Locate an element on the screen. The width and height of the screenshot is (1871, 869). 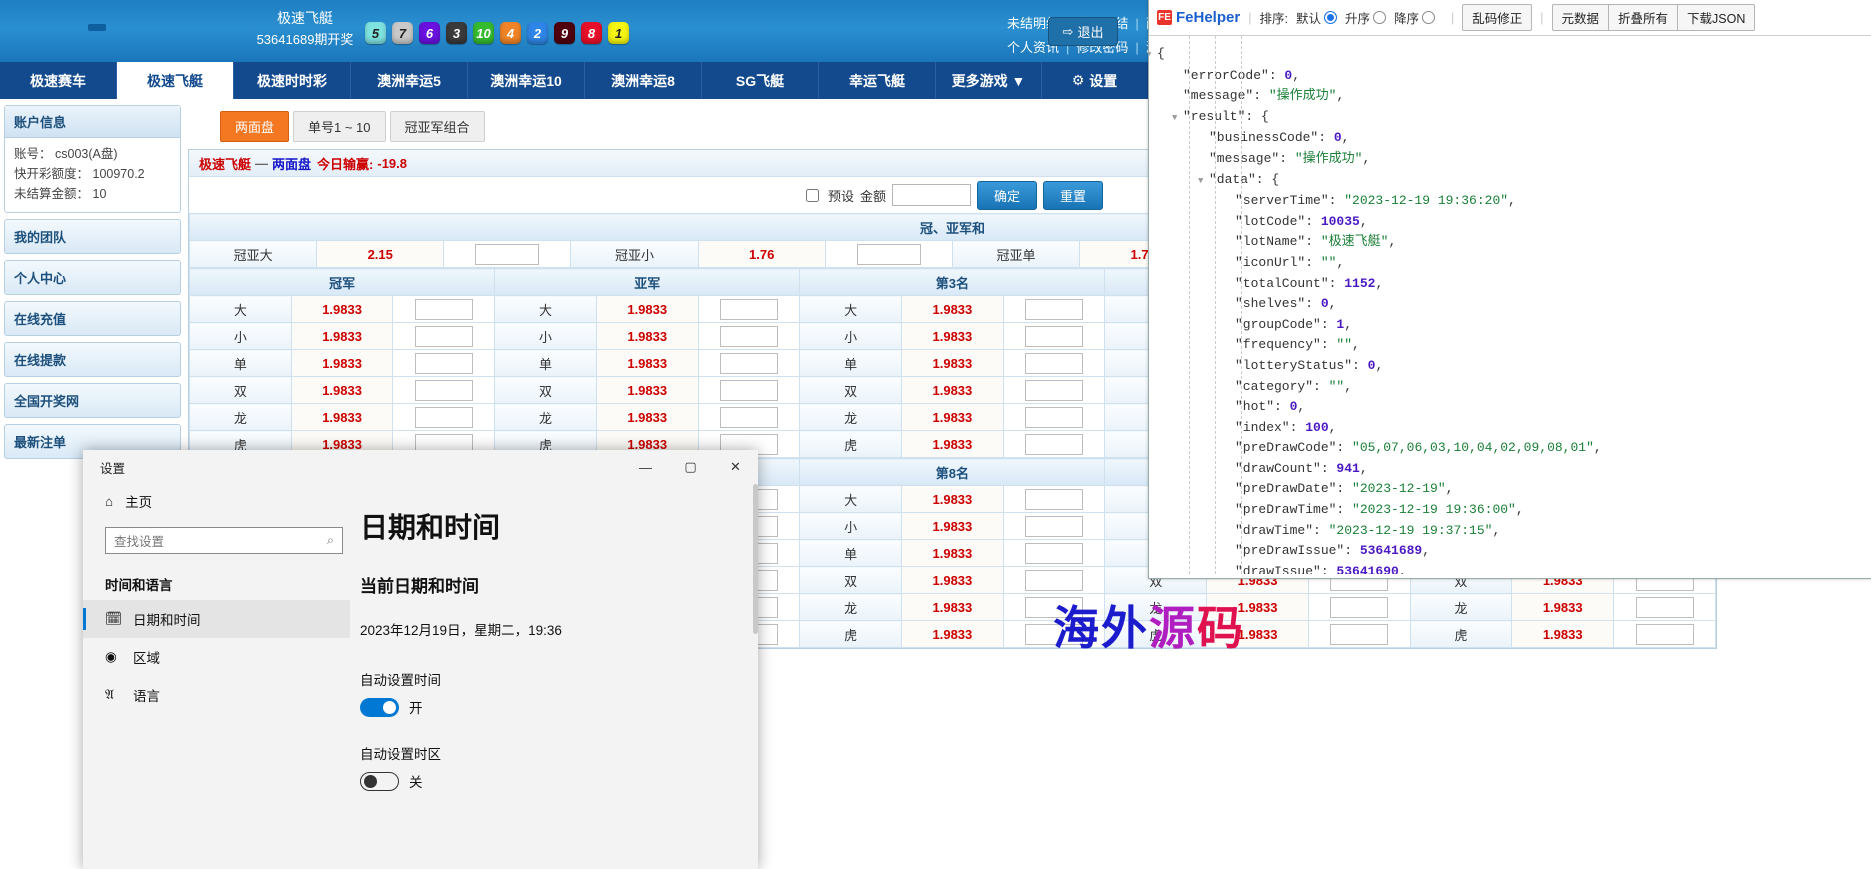
bet-tab-单号1 ~ 10: 单号1 ~ 10 is located at coordinates (339, 126).